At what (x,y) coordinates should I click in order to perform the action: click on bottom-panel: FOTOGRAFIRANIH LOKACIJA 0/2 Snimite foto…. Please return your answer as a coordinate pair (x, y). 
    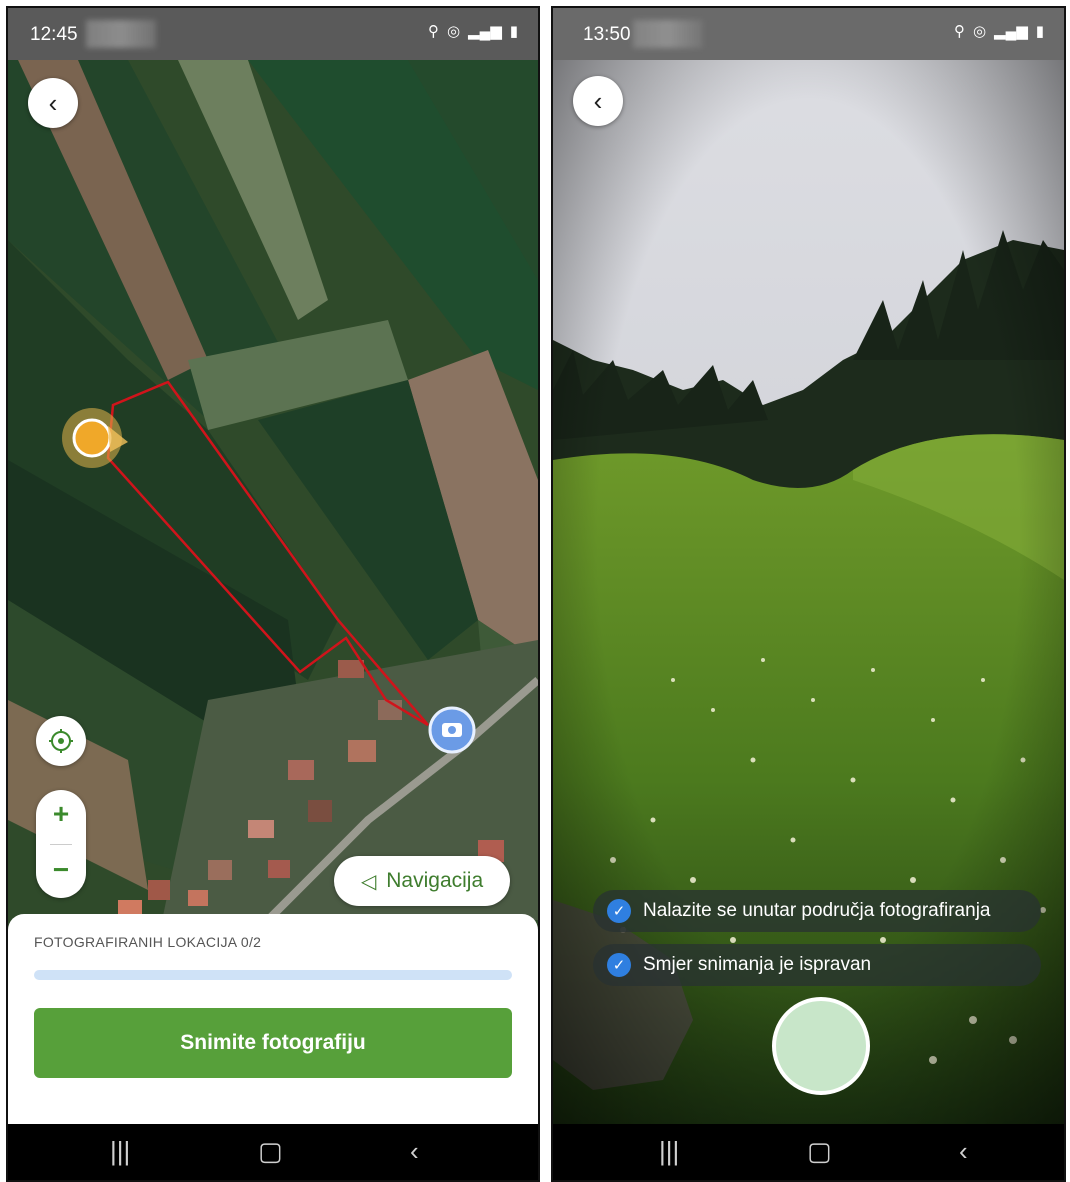
    Looking at the image, I should click on (273, 1019).